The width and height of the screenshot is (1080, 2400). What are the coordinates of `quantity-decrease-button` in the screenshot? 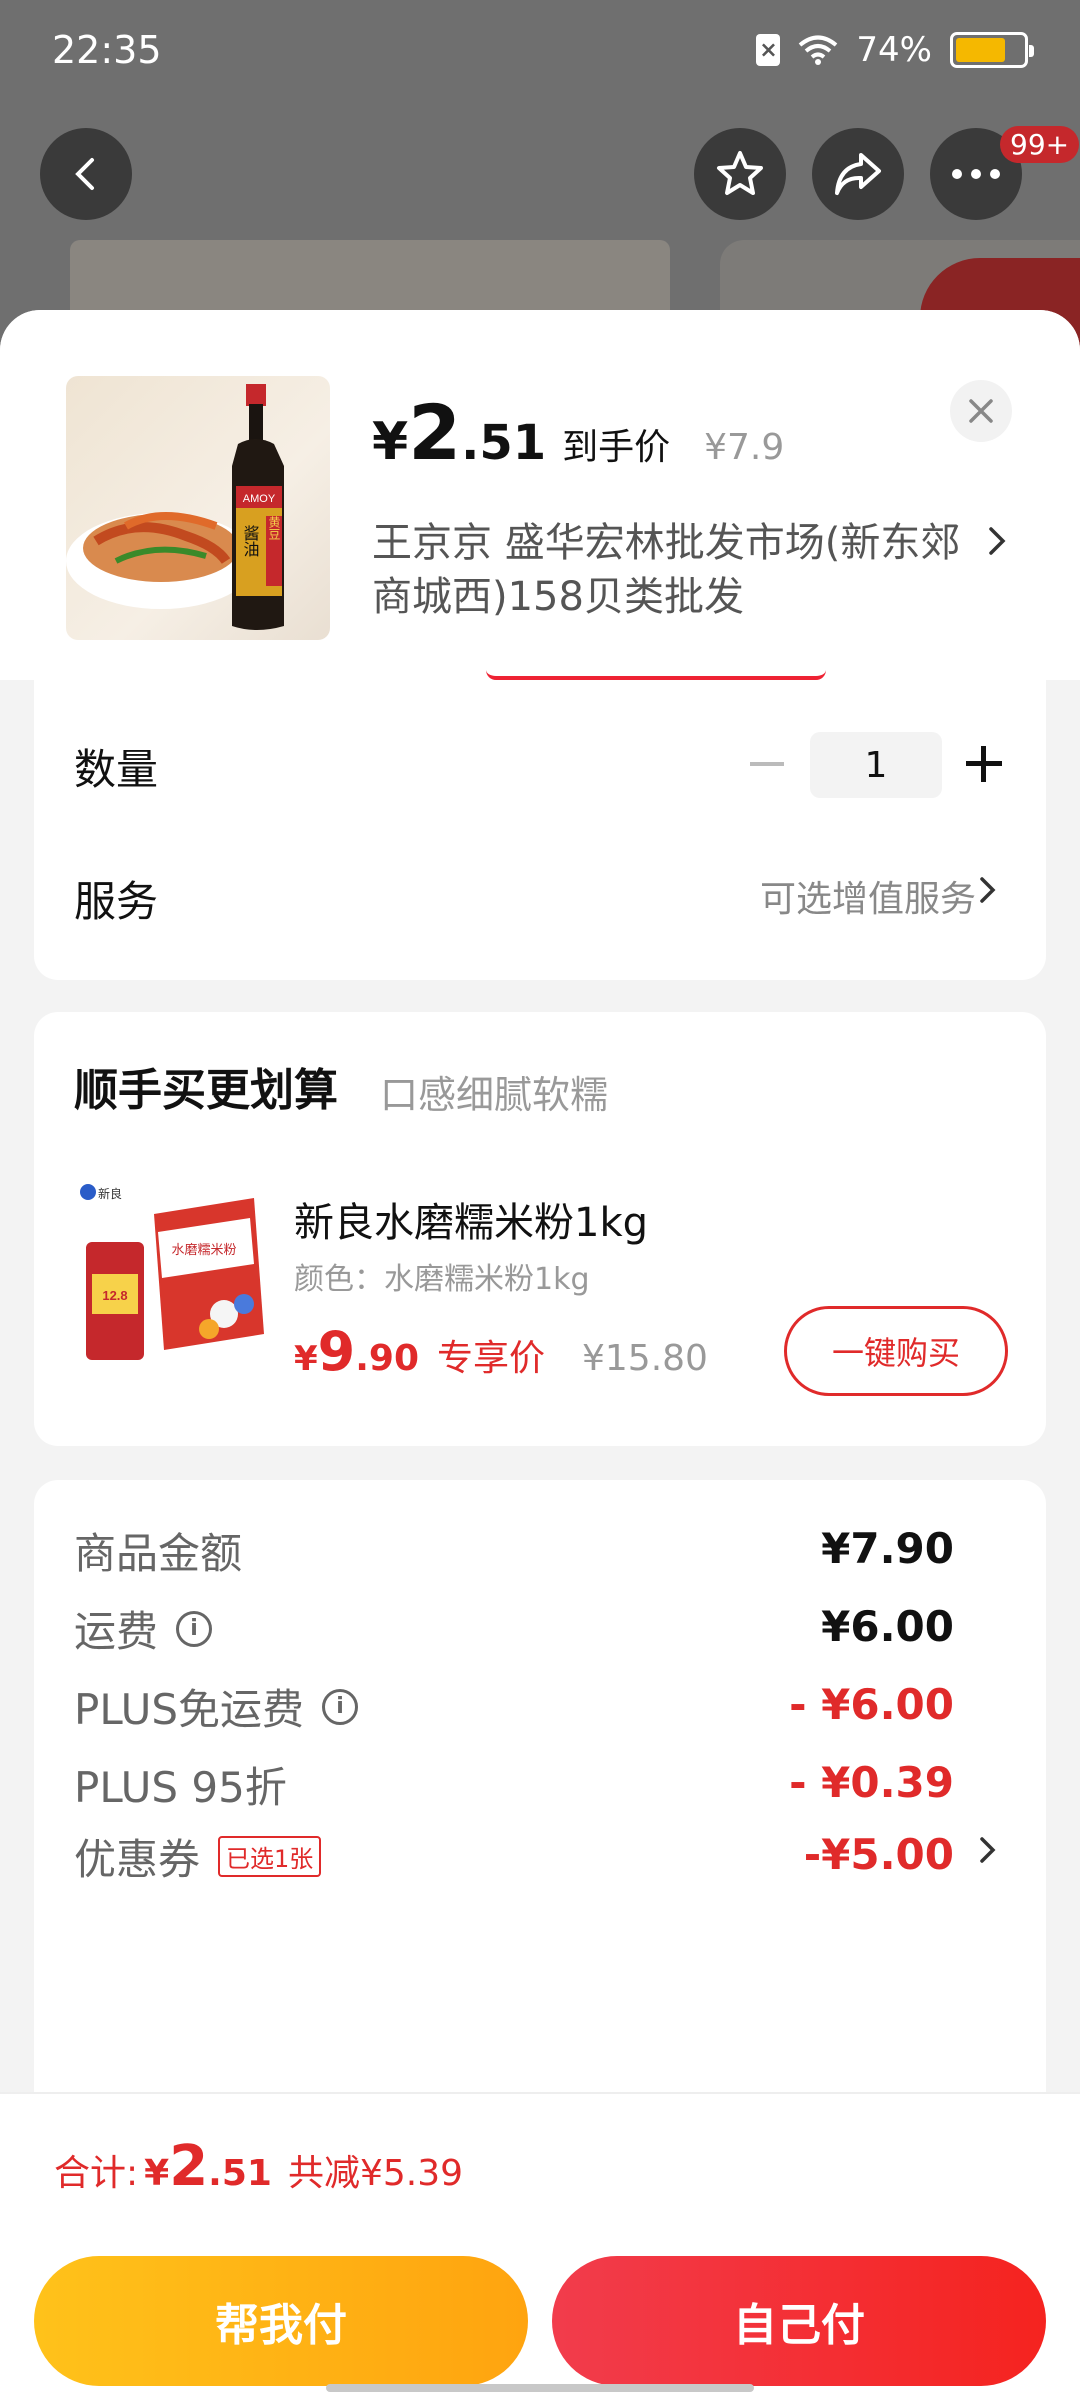 It's located at (767, 764).